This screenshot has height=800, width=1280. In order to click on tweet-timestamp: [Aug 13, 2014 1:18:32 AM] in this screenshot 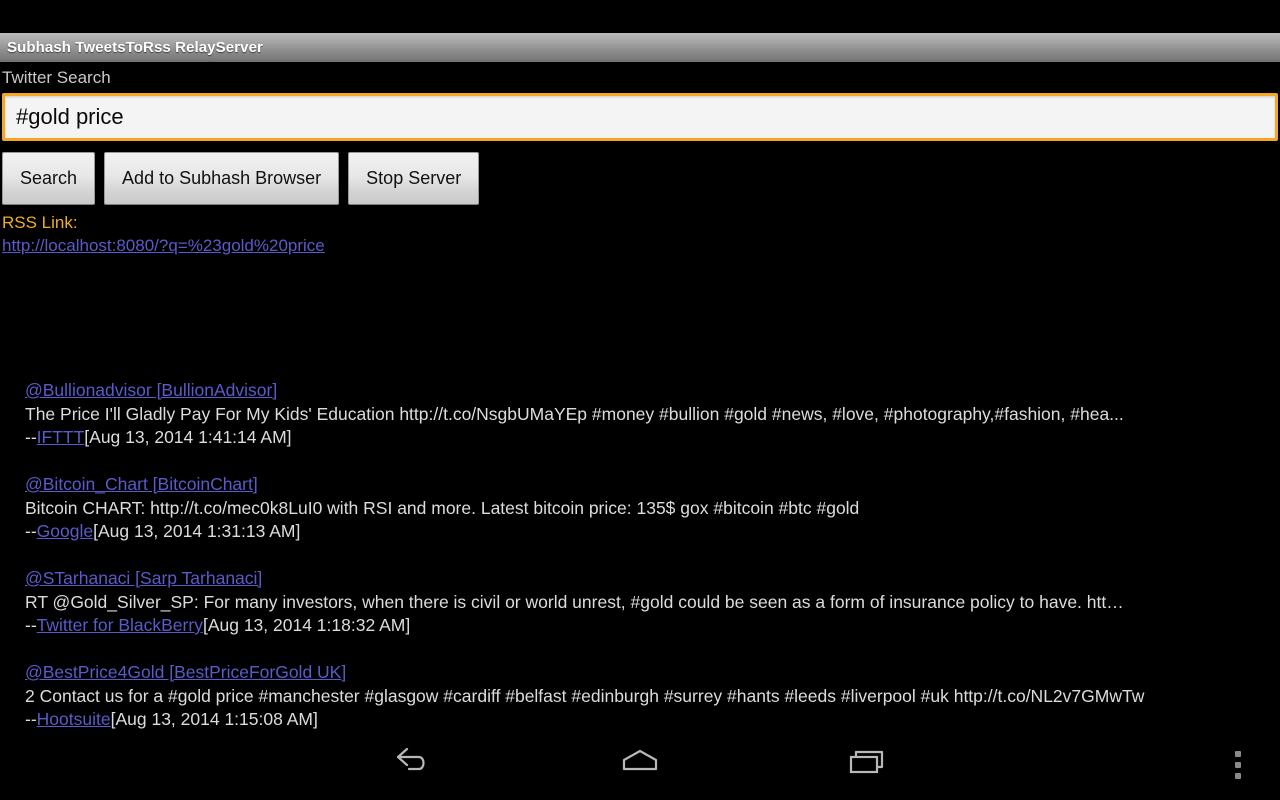, I will do `click(306, 625)`.